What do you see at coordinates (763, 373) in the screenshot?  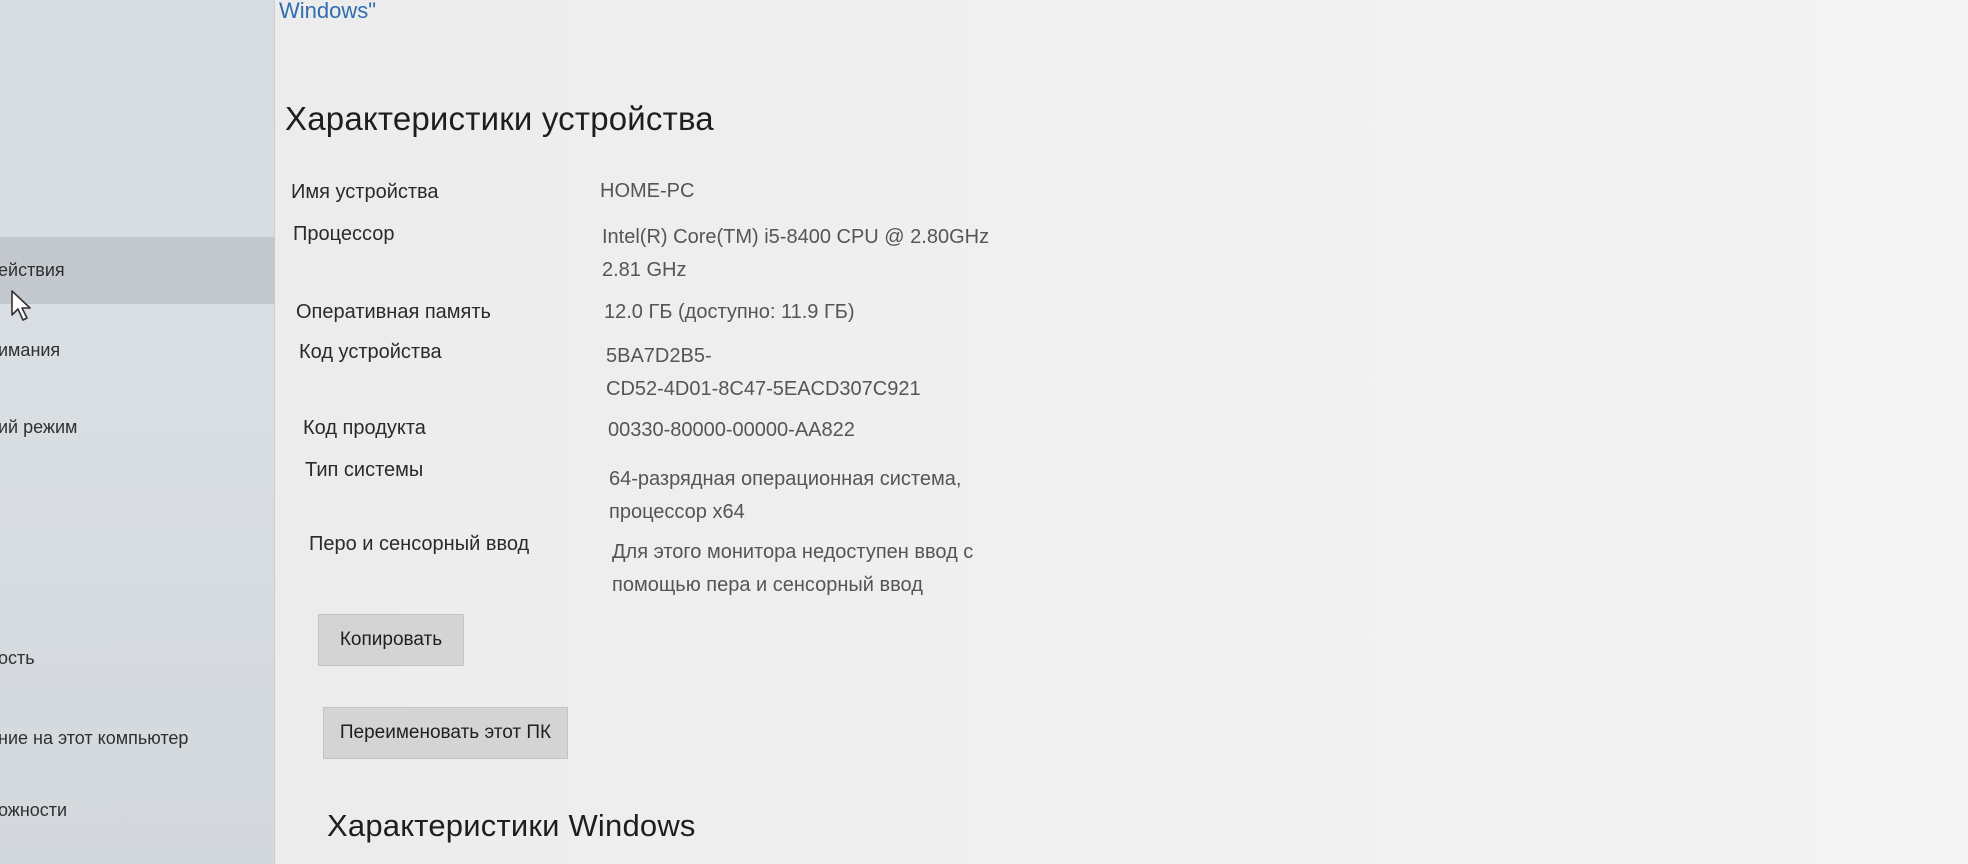 I see `spec-value: 5BA7D2B5- CD52-4D01-8C47-5EACD307C921` at bounding box center [763, 373].